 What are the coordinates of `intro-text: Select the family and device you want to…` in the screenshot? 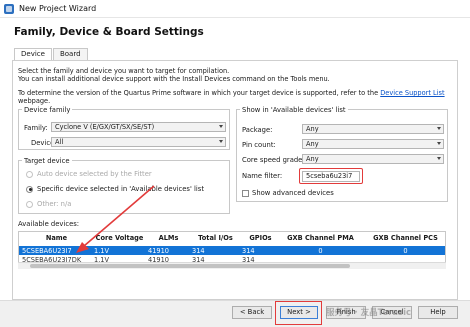 It's located at (233, 75).